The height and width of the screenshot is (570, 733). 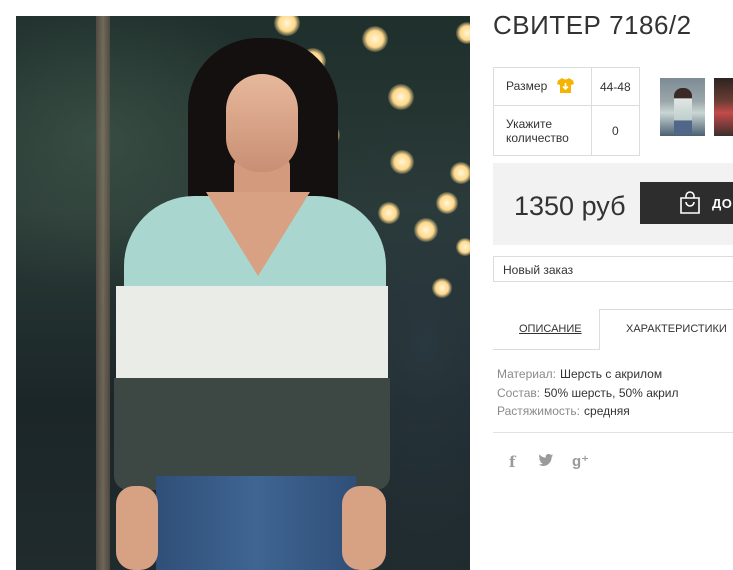 I want to click on product-title: СВИТЕР 7186/2, so click(x=592, y=25).